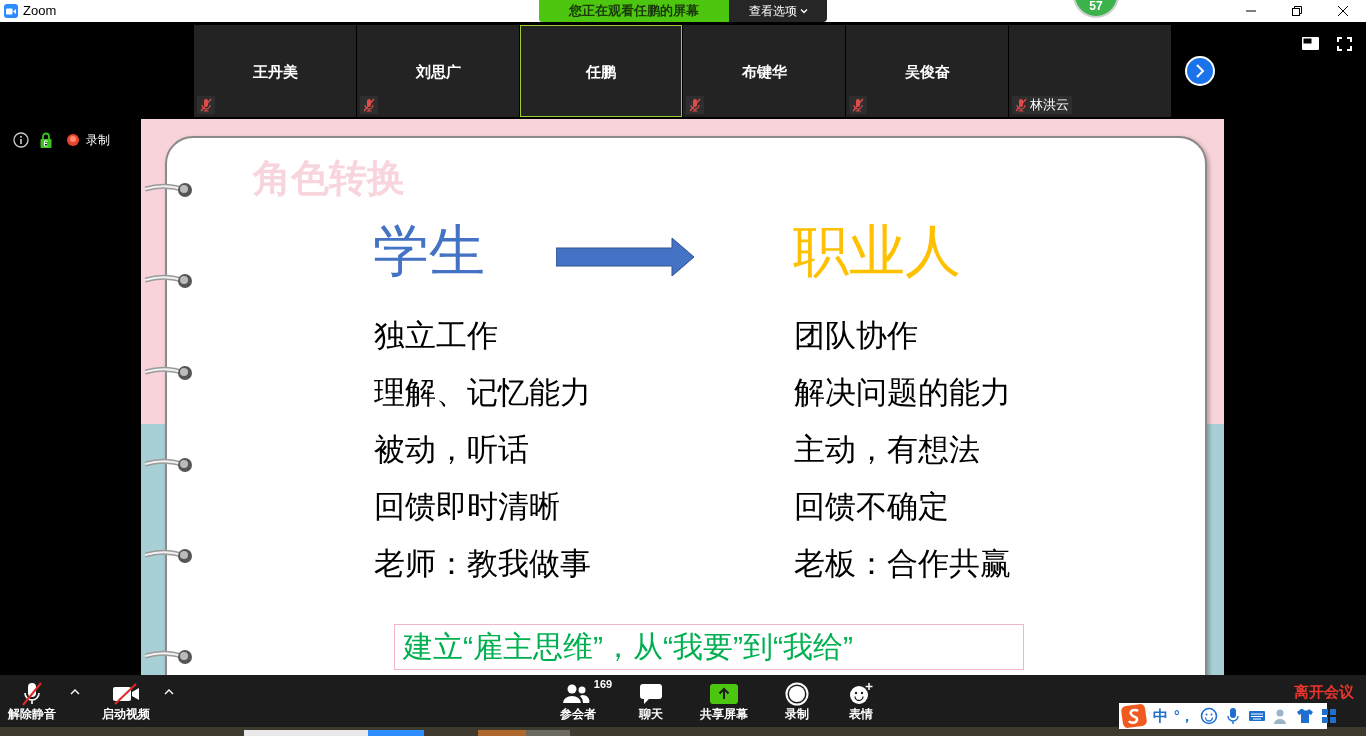 The width and height of the screenshot is (1366, 736). Describe the element at coordinates (73, 140) in the screenshot. I see `recording-dot-icon` at that location.